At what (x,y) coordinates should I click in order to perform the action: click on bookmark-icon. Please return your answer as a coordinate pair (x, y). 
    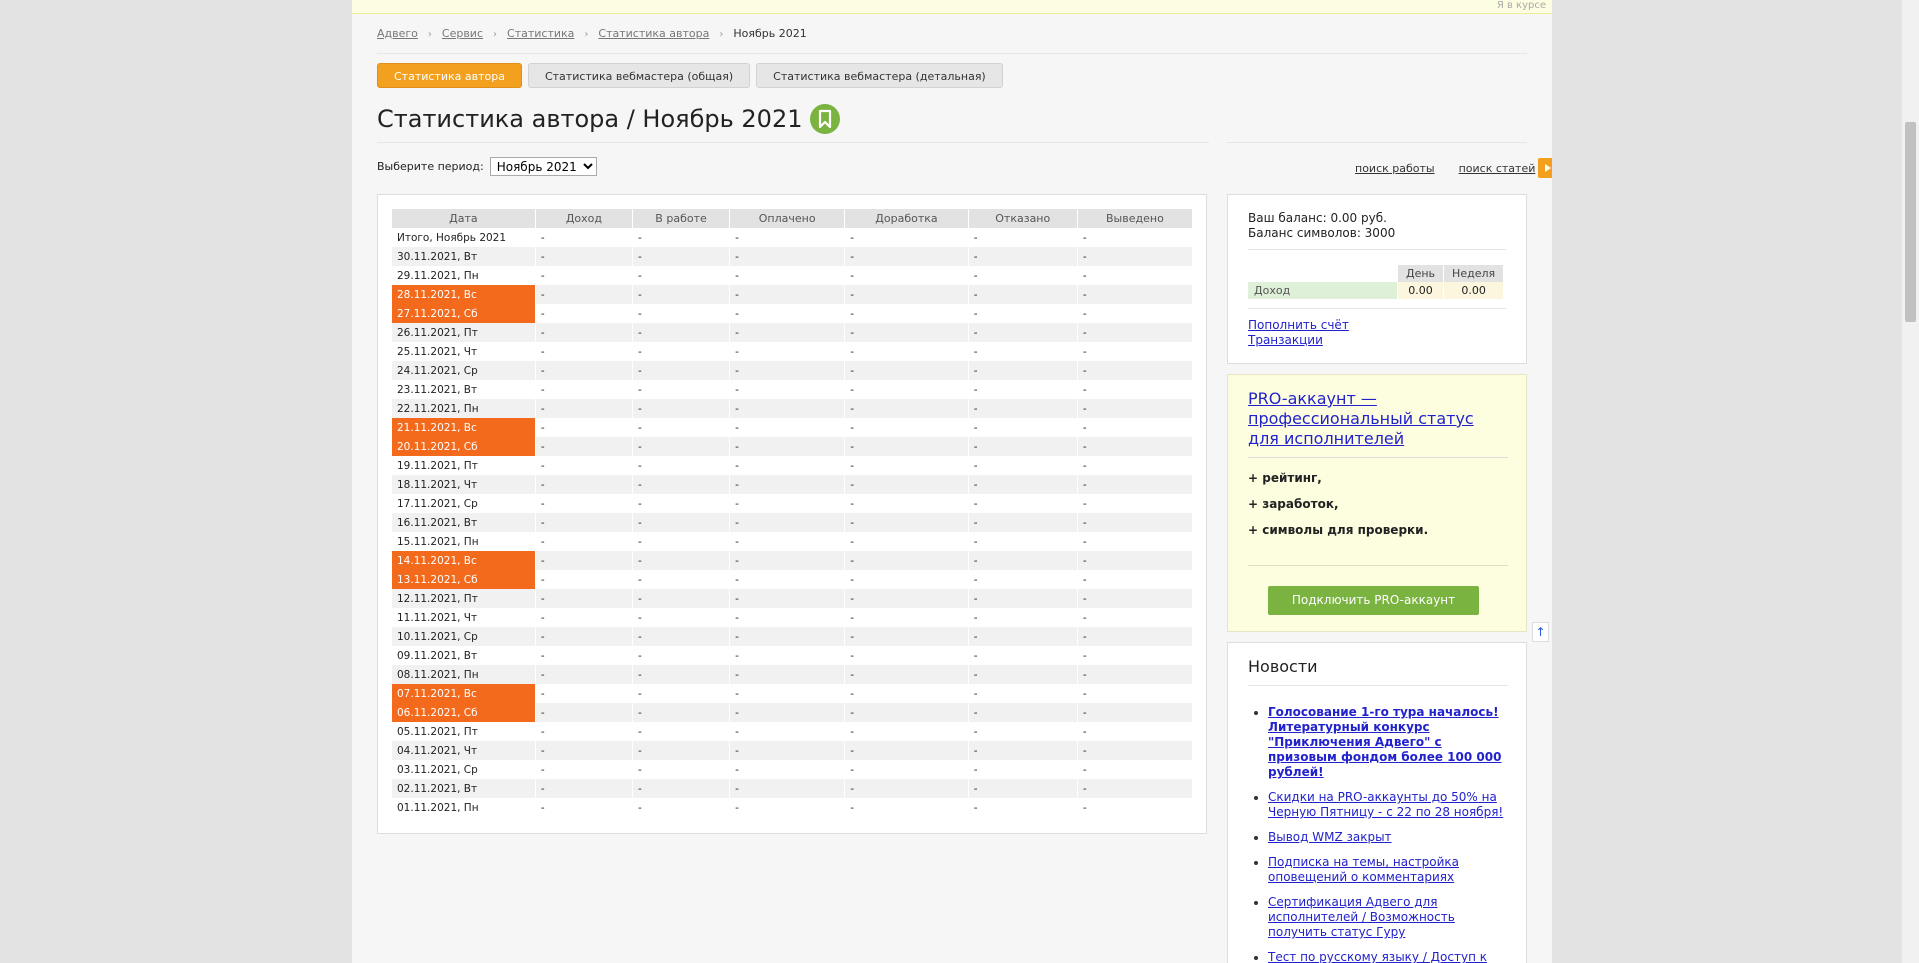
    Looking at the image, I should click on (825, 119).